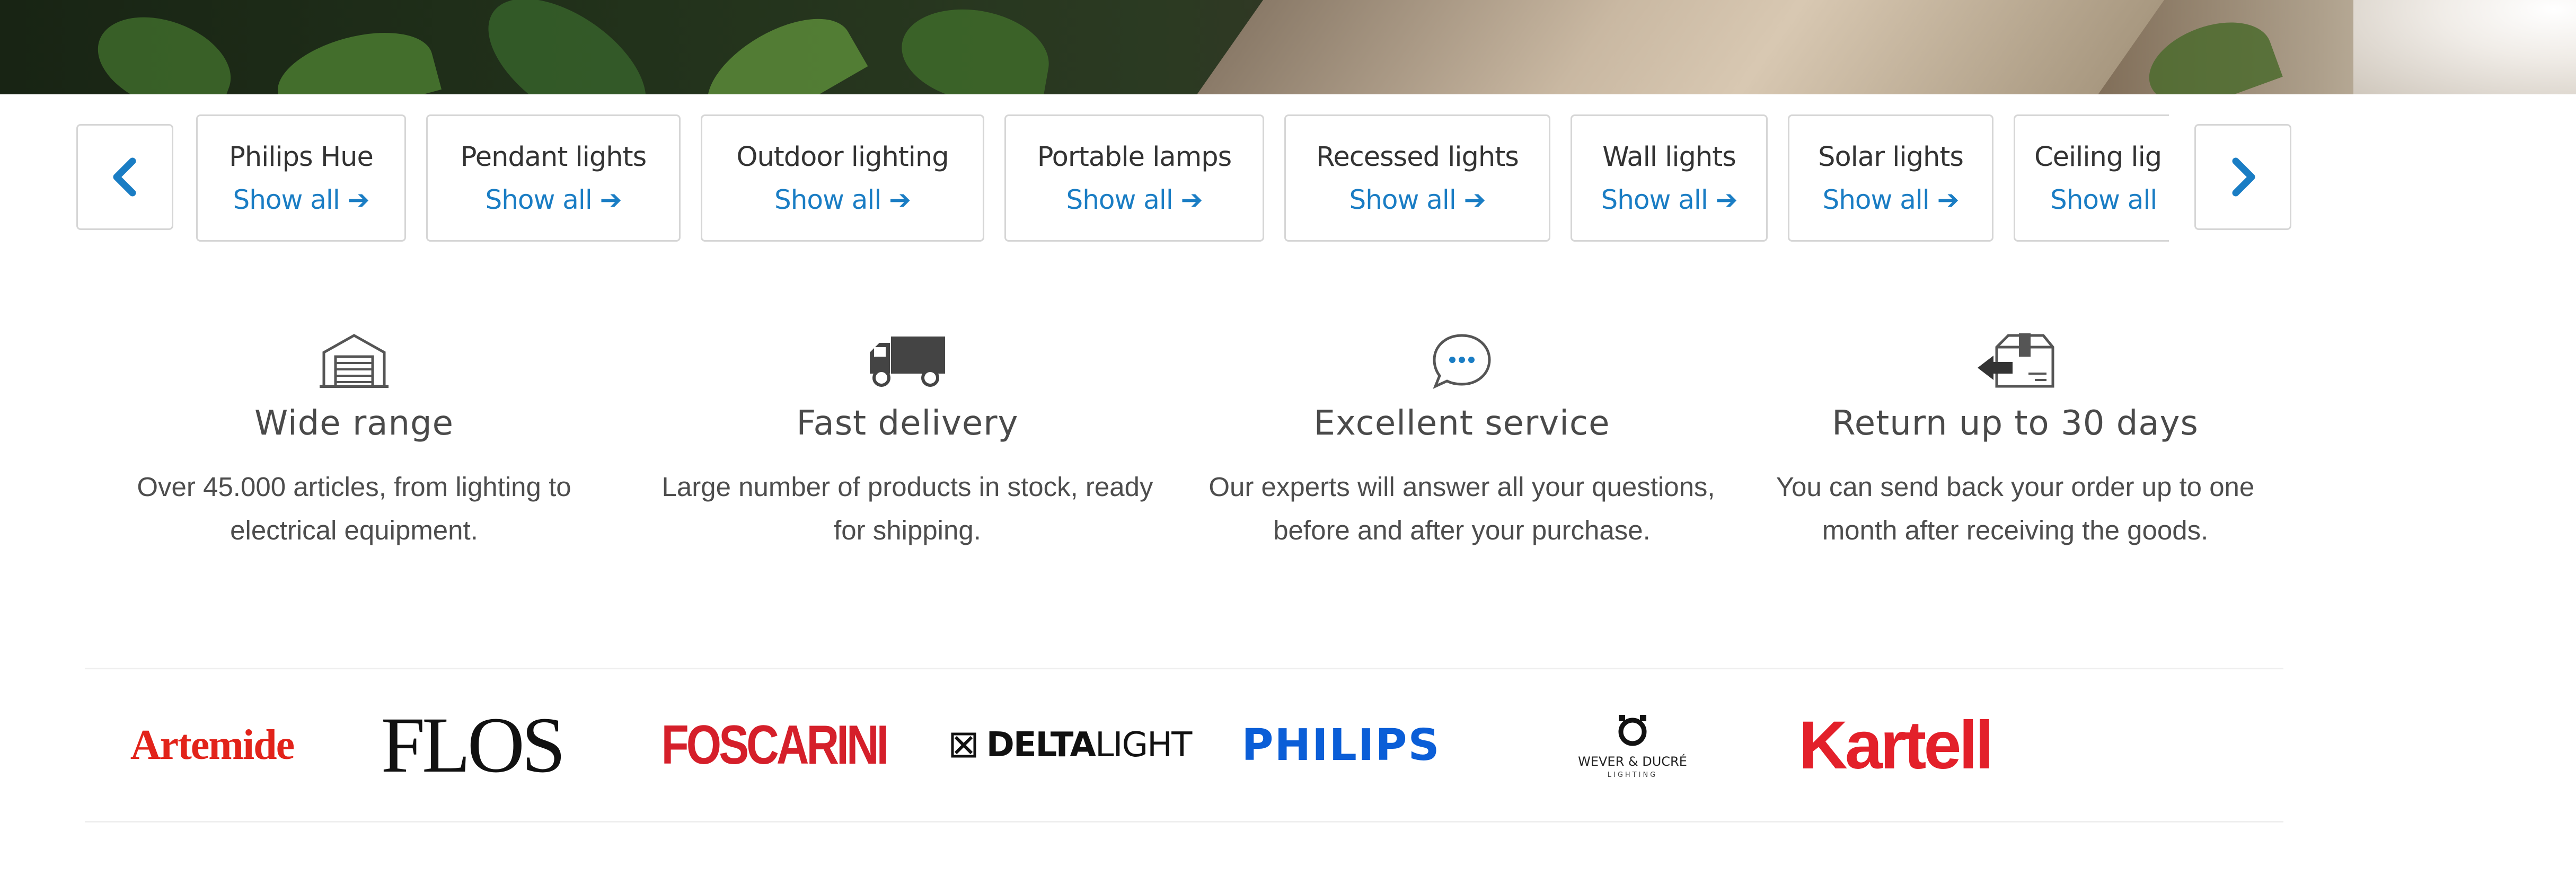  What do you see at coordinates (842, 178) in the screenshot?
I see `category-card-outdoor-lighting: Outdoor lighting Show all ➔` at bounding box center [842, 178].